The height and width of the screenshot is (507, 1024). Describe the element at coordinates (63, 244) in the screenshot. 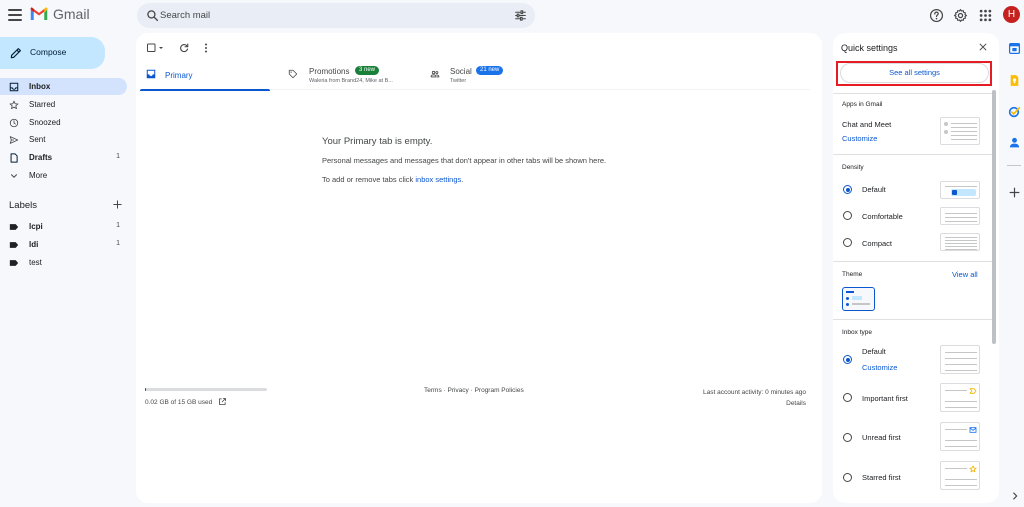

I see `label-item-ldi: ldi 1` at that location.